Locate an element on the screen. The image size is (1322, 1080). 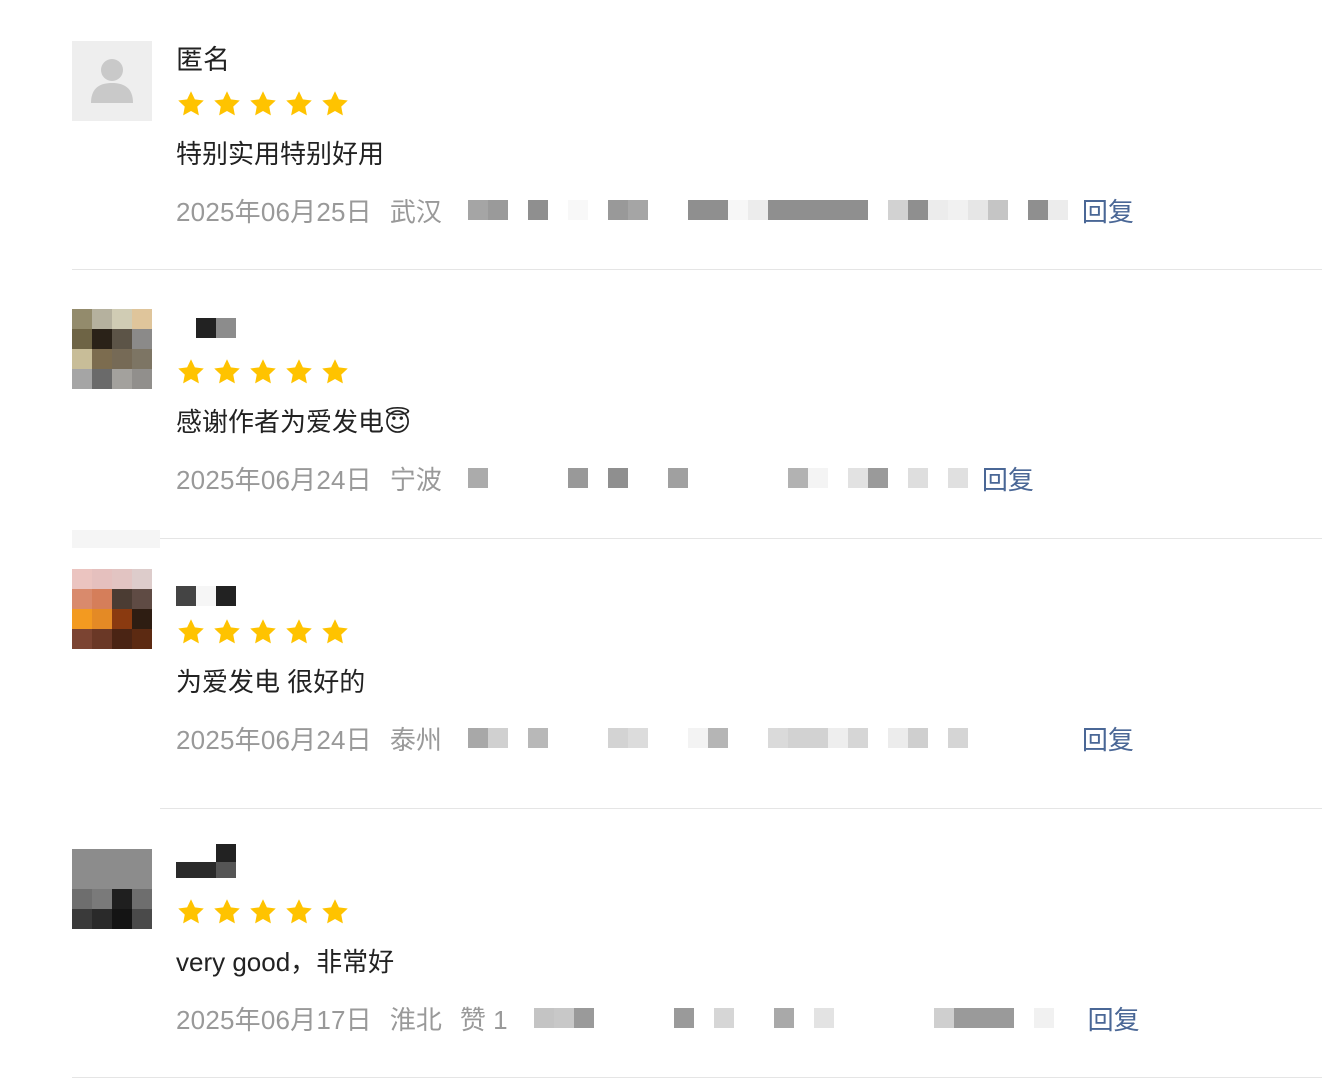
comment-date: 2025年06月17日 is located at coordinates (274, 1019).